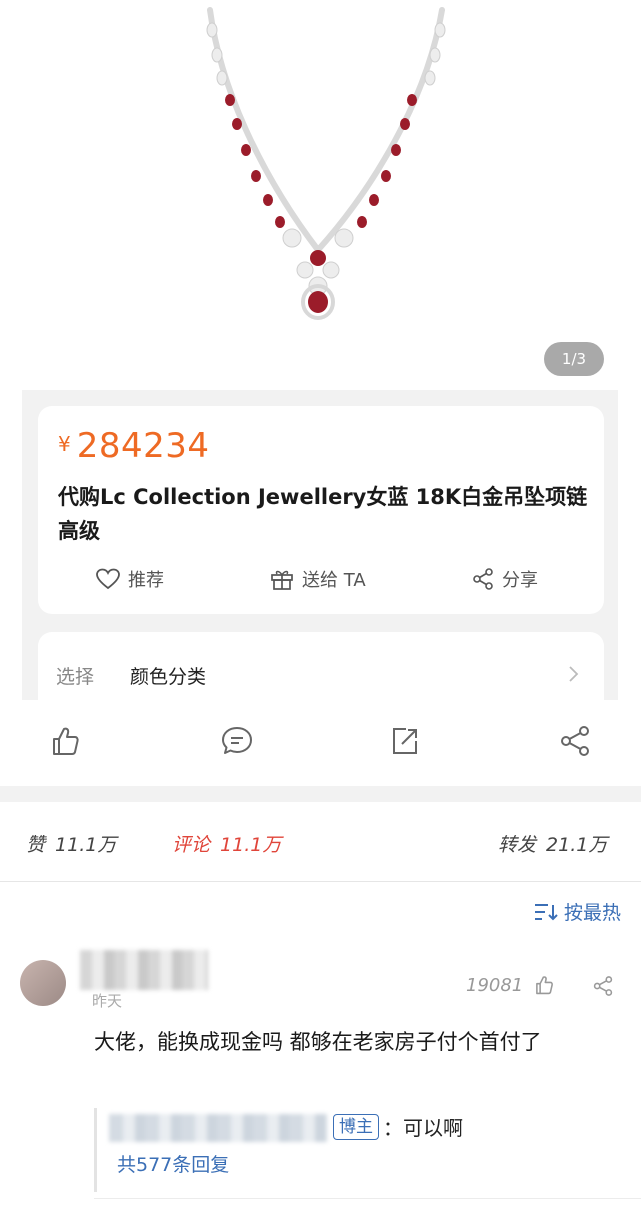  I want to click on view-replies-link: 共577条回复, so click(173, 1163).